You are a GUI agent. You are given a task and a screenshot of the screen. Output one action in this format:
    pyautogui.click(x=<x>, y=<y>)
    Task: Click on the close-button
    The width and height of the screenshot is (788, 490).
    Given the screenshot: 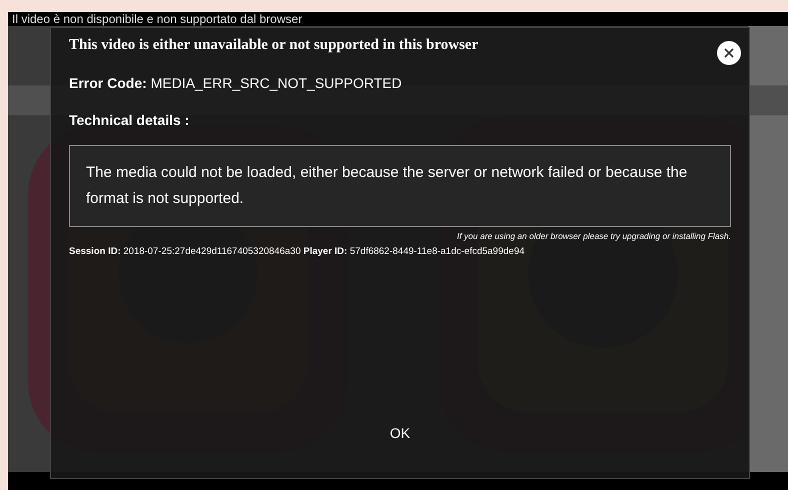 What is the action you would take?
    pyautogui.click(x=729, y=53)
    